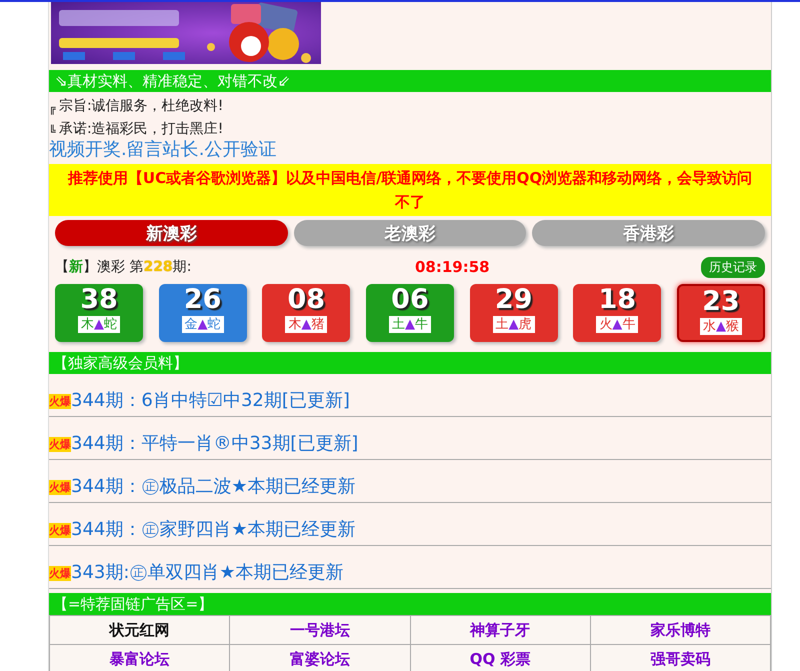 Image resolution: width=800 pixels, height=671 pixels. I want to click on ad-link: 状元红网, so click(140, 630).